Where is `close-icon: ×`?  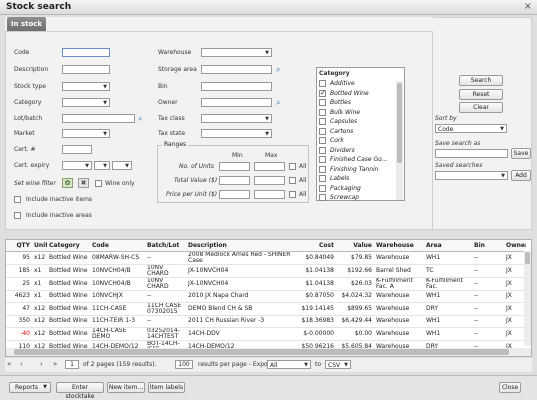 close-icon: × is located at coordinates (528, 6).